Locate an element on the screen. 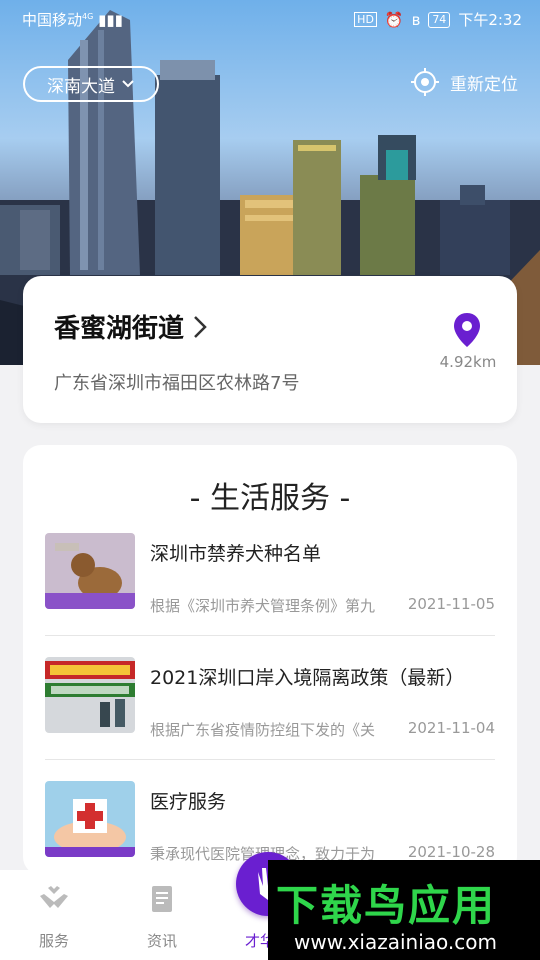 This screenshot has height=960, width=540. tab-service: 服务 is located at coordinates (54, 915).